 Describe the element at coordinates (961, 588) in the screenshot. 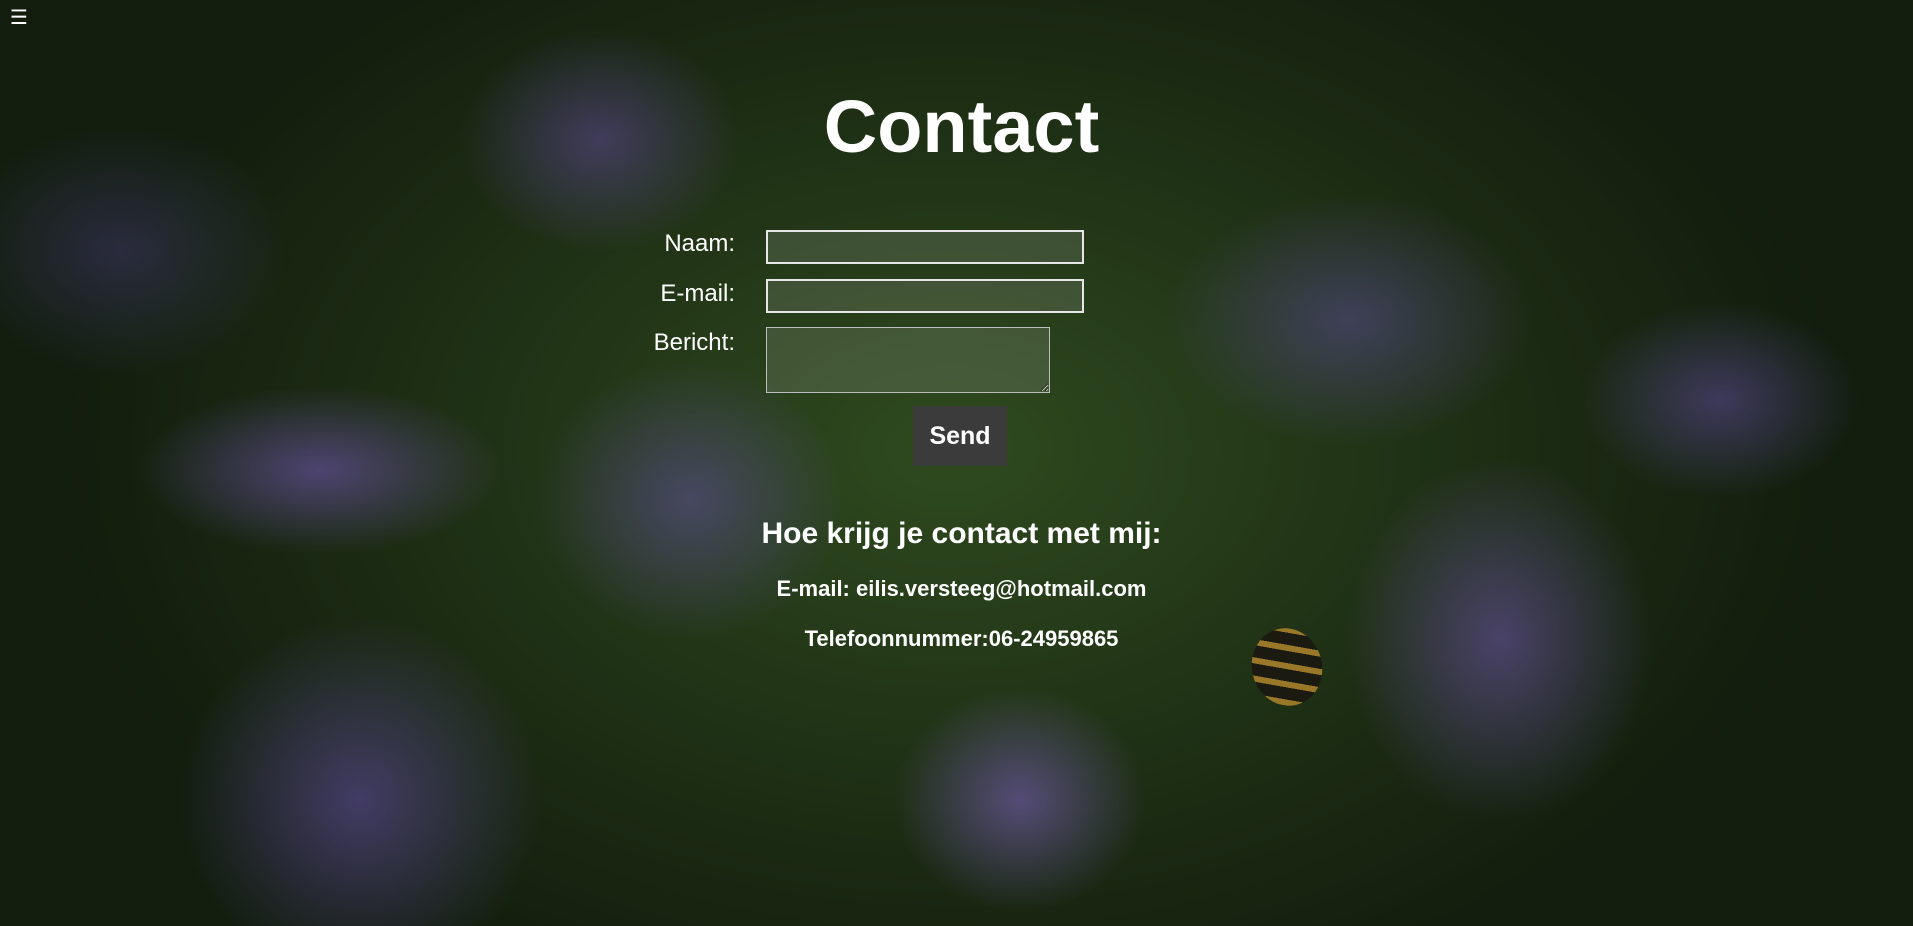

I see `contact-email-text: E-mail: eilis.versteeg@hotmail.com` at that location.